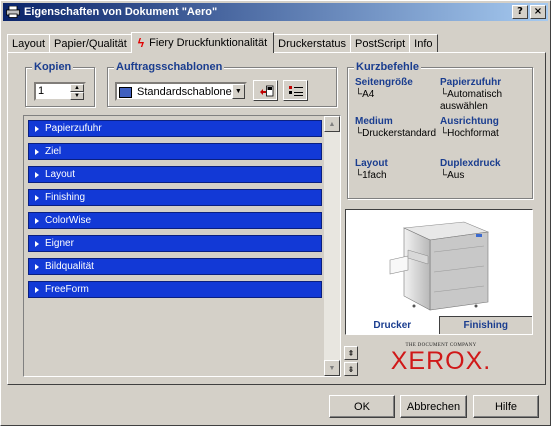 The height and width of the screenshot is (426, 551). What do you see at coordinates (374, 175) in the screenshot?
I see `shortcut-value-text: 1fach` at bounding box center [374, 175].